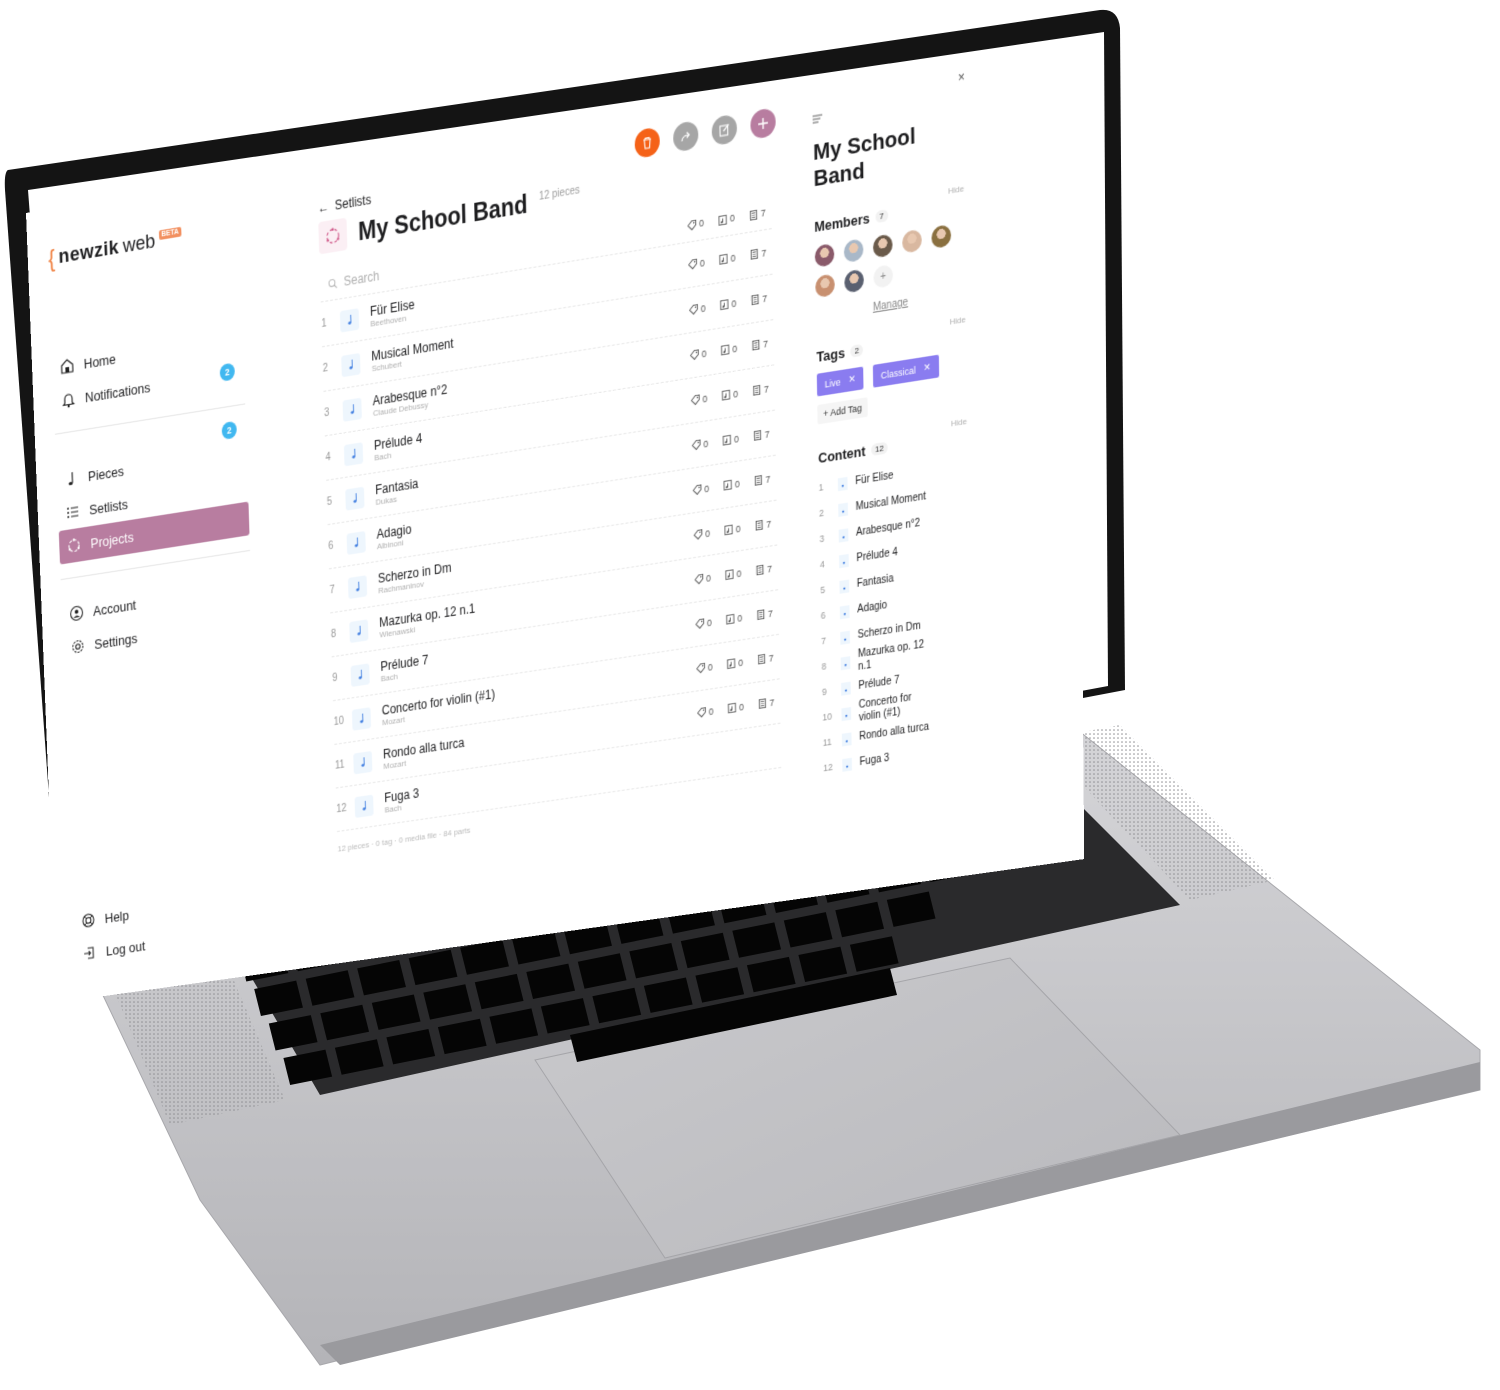 The height and width of the screenshot is (1390, 1500). I want to click on delete-button, so click(647, 142).